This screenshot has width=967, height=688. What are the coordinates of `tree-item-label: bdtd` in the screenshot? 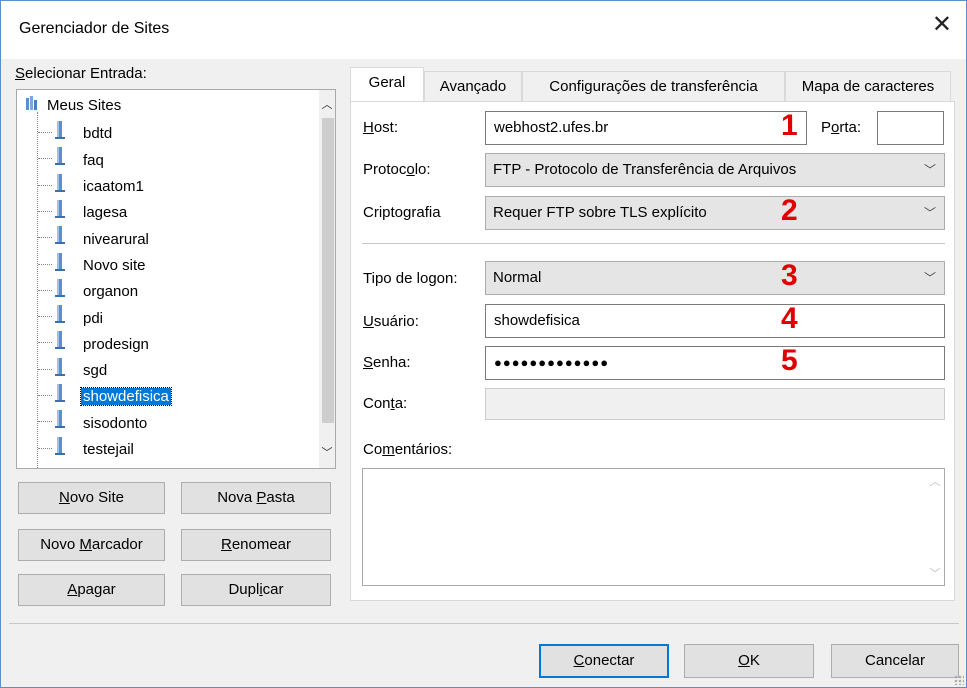 It's located at (98, 134).